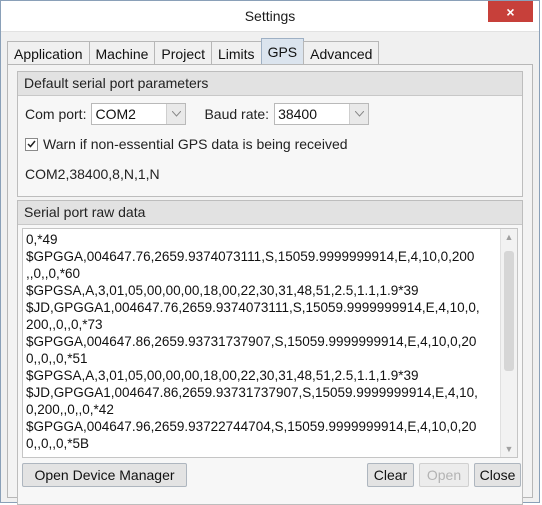 This screenshot has height=505, width=542. I want to click on serial-params-header: Default serial port parameters, so click(270, 84).